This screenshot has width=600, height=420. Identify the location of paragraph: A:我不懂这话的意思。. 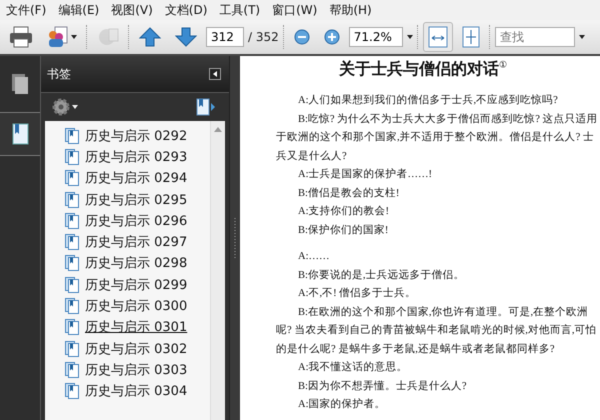
(352, 367).